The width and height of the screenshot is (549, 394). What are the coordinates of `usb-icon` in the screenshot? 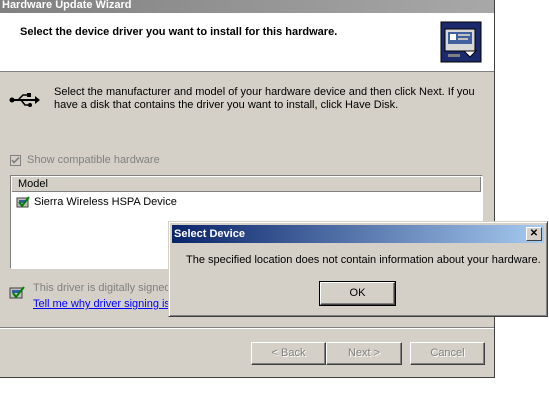 It's located at (25, 100).